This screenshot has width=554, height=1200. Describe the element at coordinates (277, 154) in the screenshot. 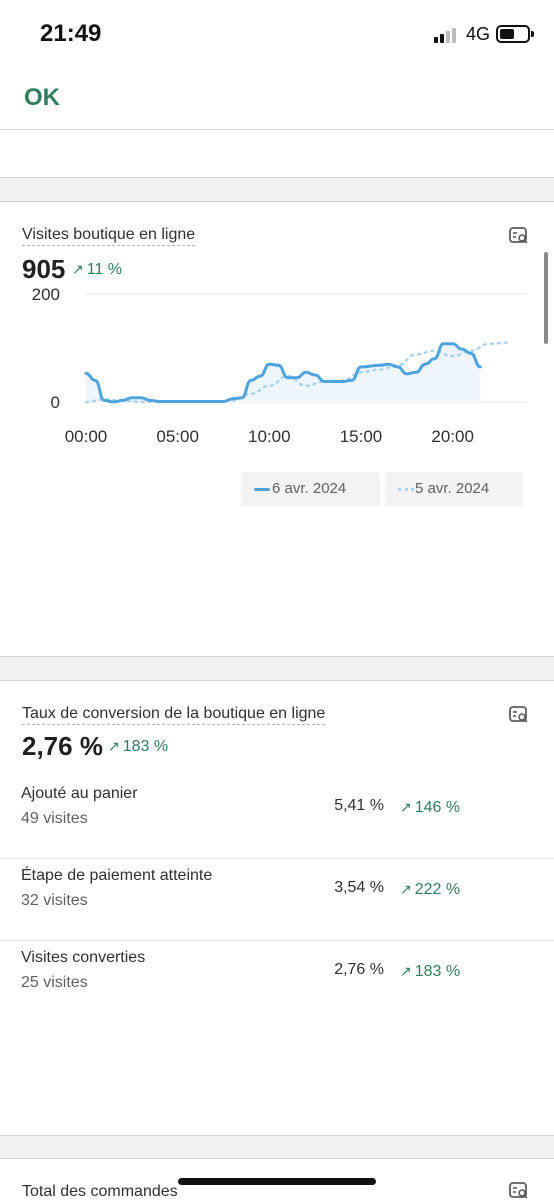

I see `empty-card` at that location.